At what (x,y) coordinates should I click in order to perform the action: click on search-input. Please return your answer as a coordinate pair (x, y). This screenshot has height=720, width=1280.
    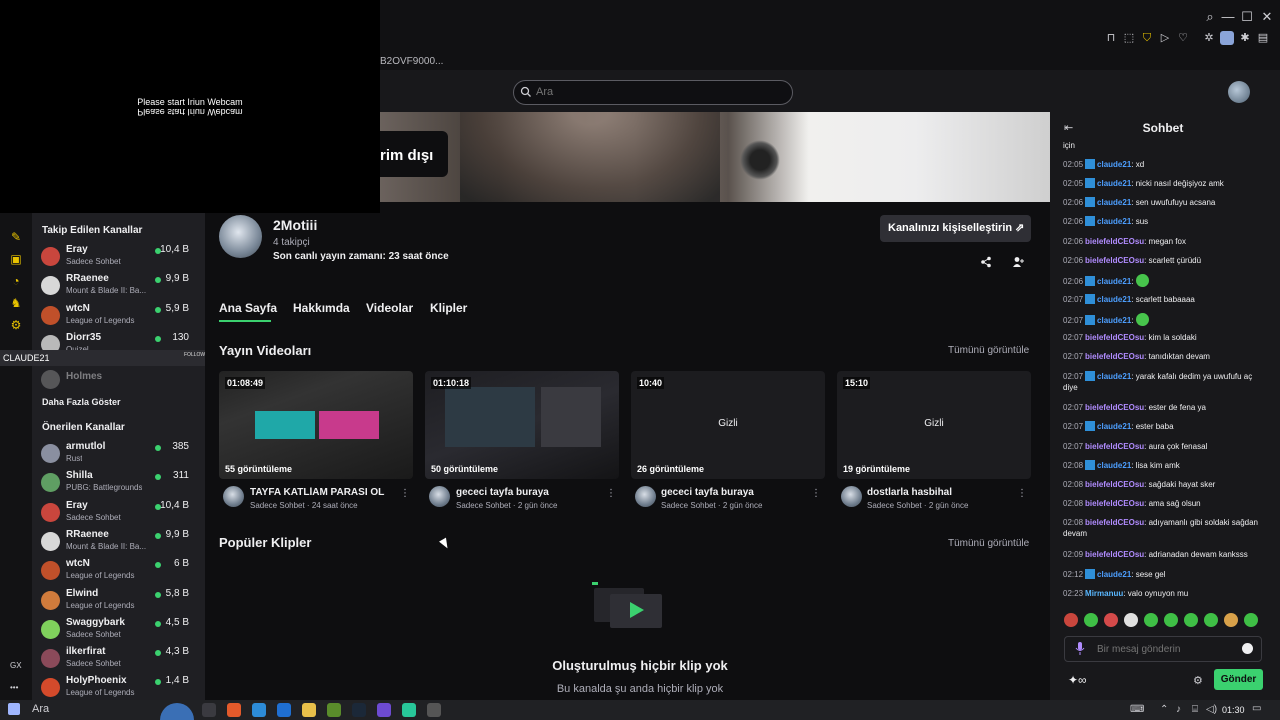
    Looking at the image, I should click on (661, 92).